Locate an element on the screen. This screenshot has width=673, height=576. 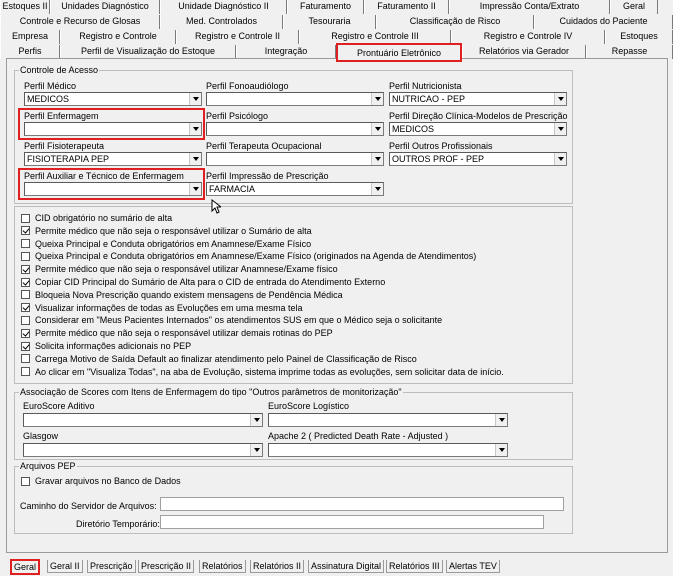
tab-prontuario-eletronico: Prontuário Eletrônico is located at coordinates (399, 52).